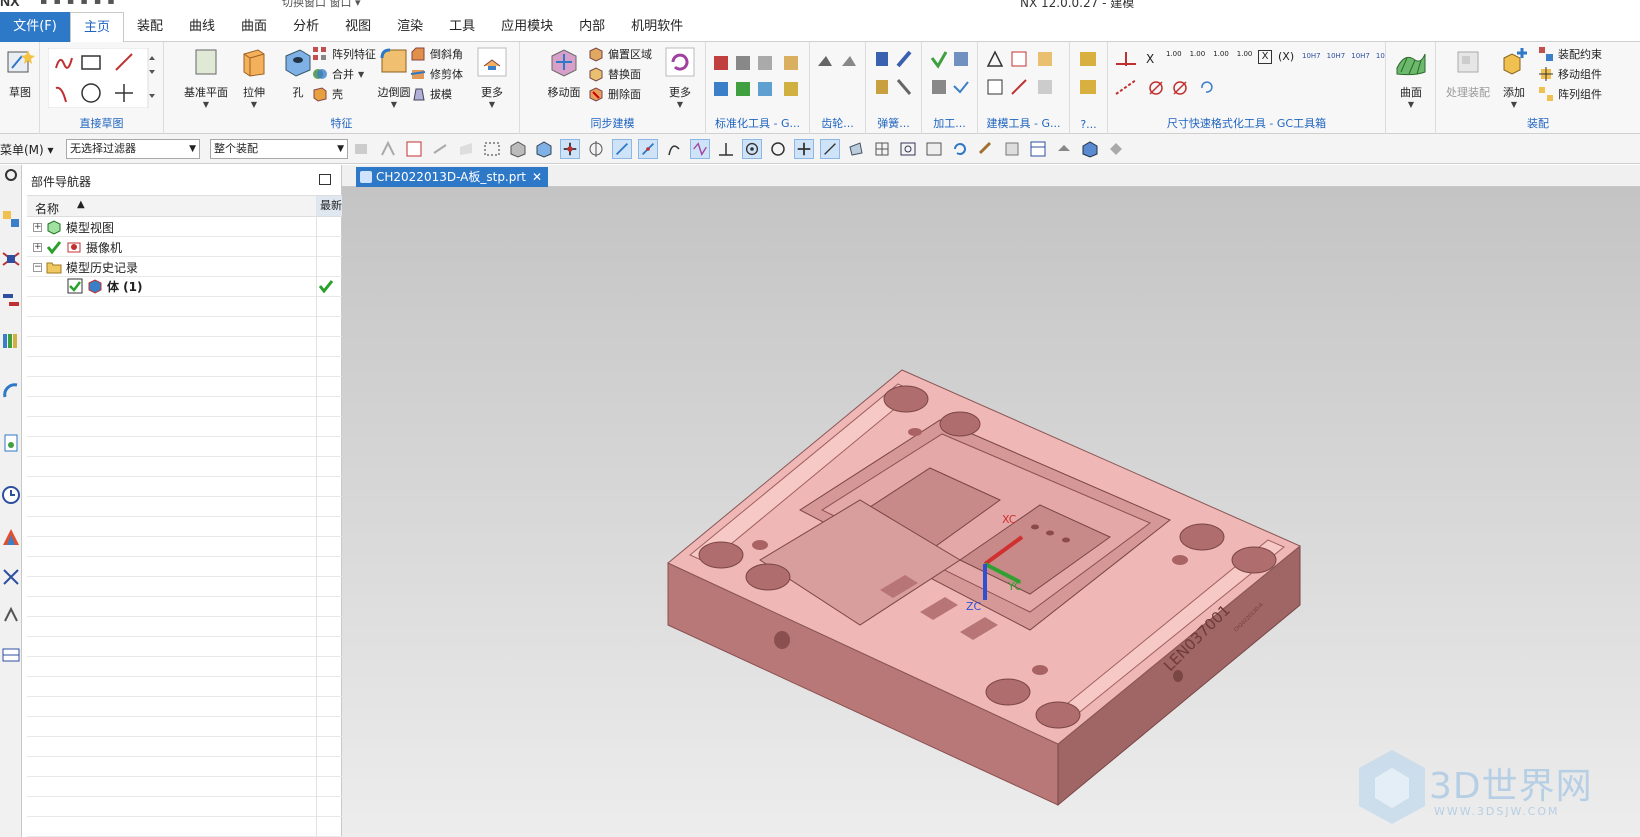 This screenshot has height=837, width=1640. Describe the element at coordinates (11, 391) in the screenshot. I see `web-browser-icon` at that location.